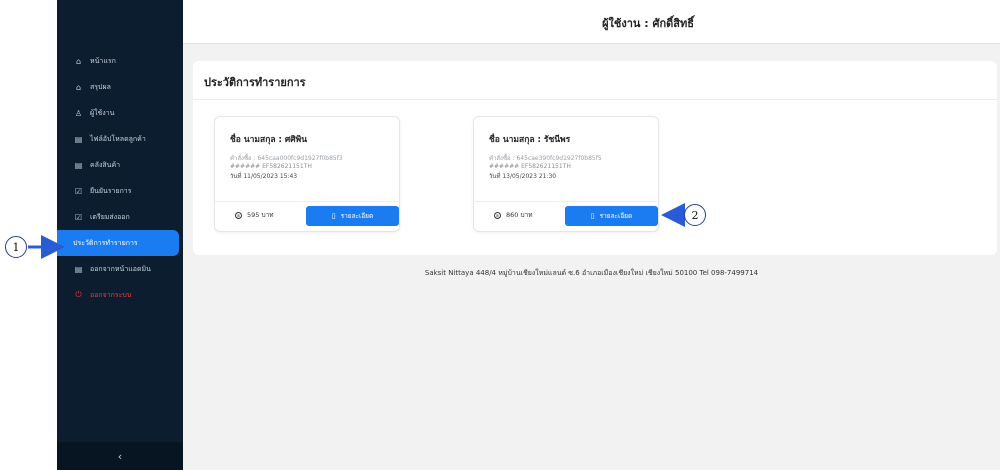 The height and width of the screenshot is (470, 1000). I want to click on sidebar-item-label: เตรียมส่งออก, so click(110, 216).